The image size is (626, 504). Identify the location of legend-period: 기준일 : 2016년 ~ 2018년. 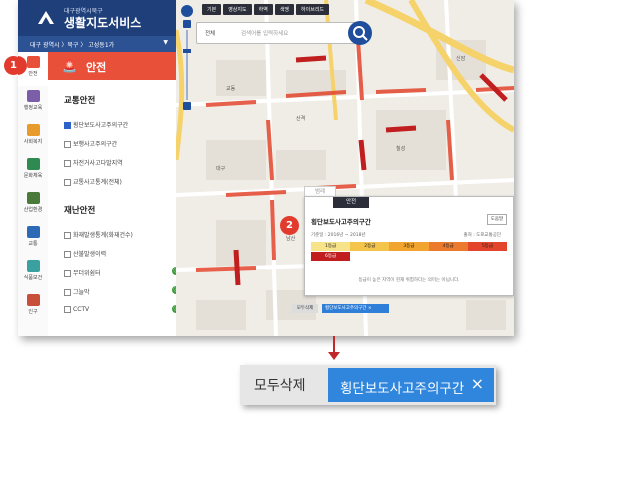
(338, 235).